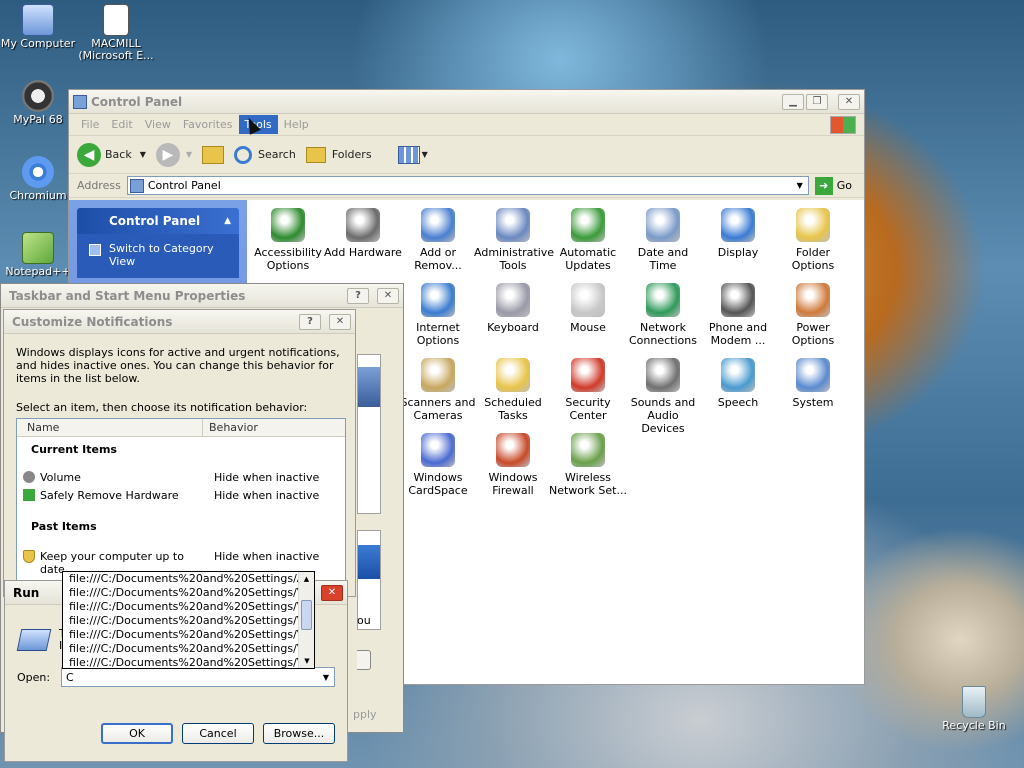 The image size is (1024, 768). What do you see at coordinates (159, 255) in the screenshot?
I see `switch-view-link: Switch to Category View` at bounding box center [159, 255].